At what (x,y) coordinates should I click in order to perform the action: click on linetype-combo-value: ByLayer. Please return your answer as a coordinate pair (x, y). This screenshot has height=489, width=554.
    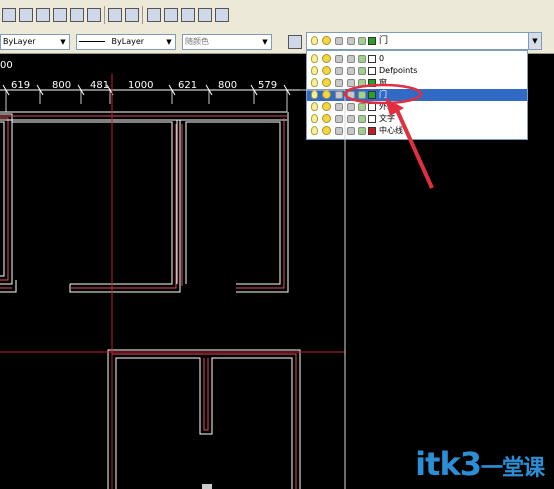
    Looking at the image, I should click on (19, 41).